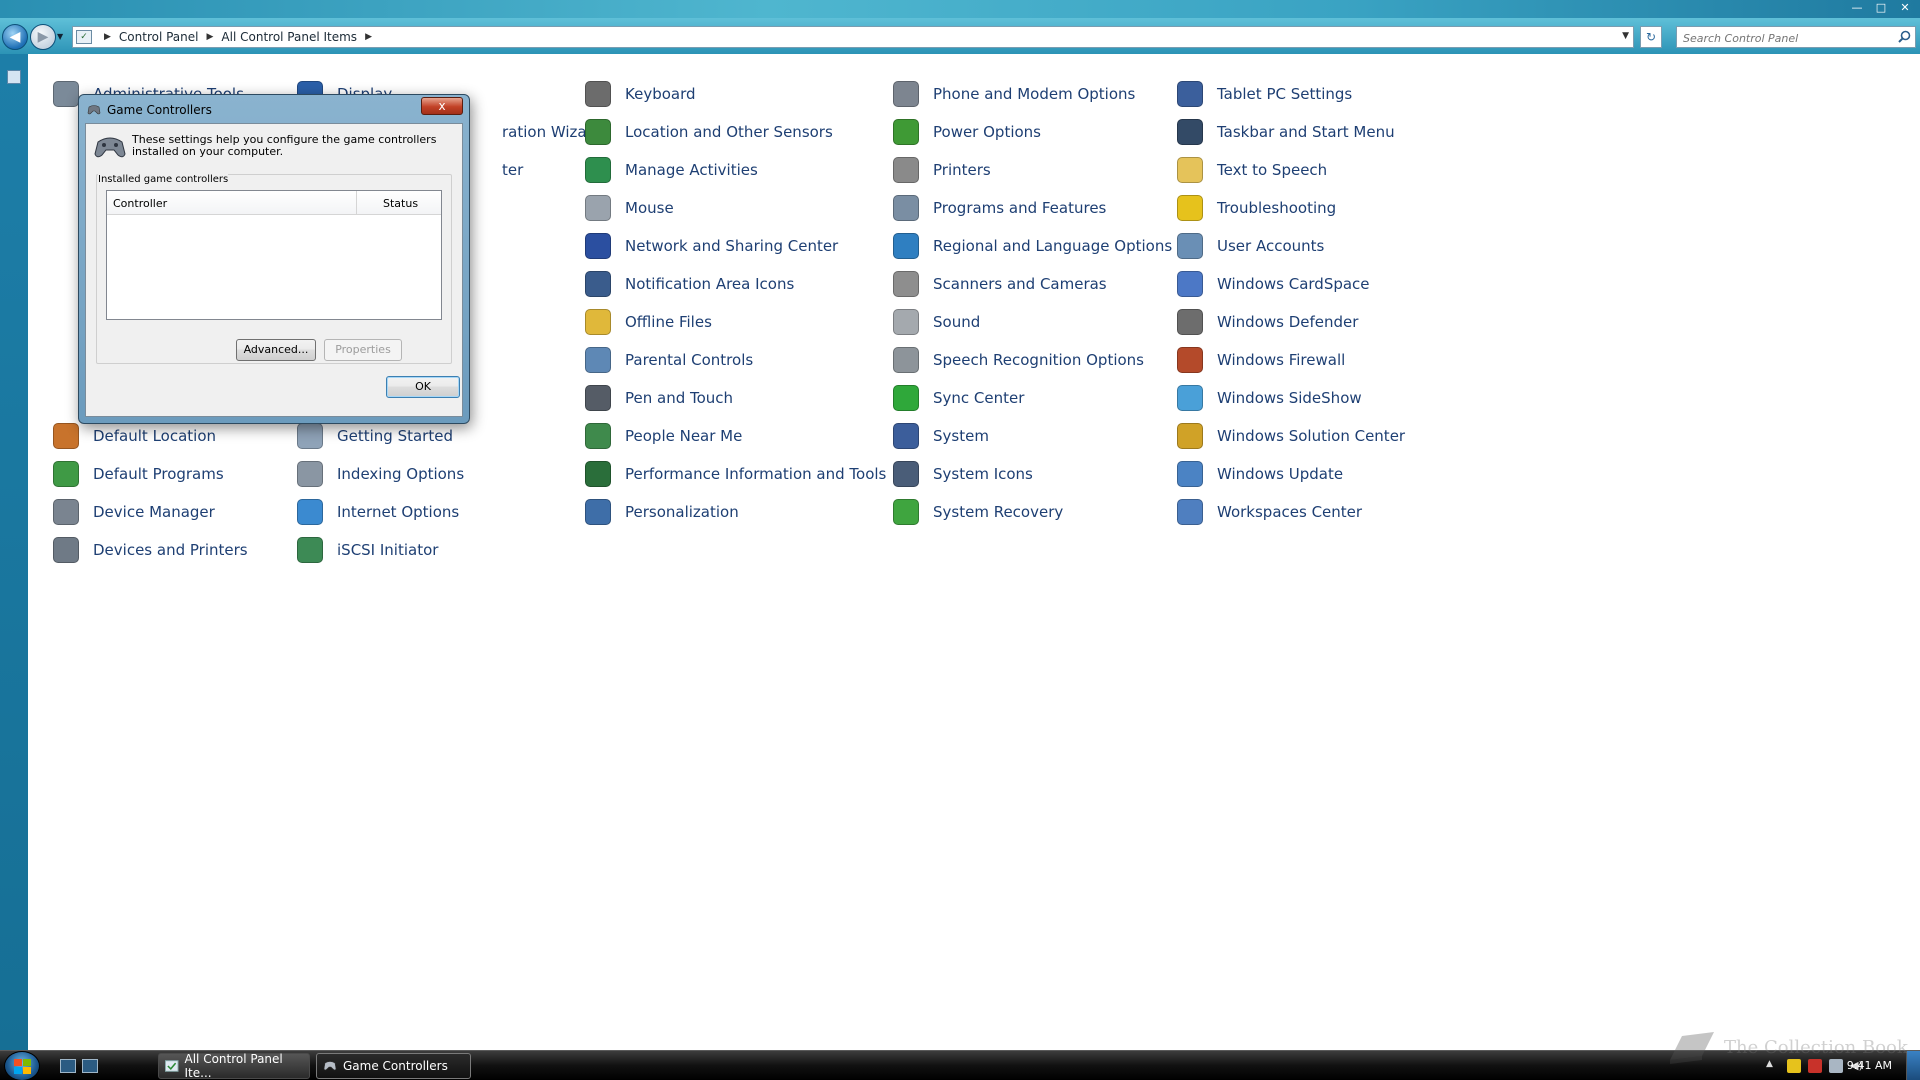  I want to click on control-panel-item: Device Manager, so click(132, 512).